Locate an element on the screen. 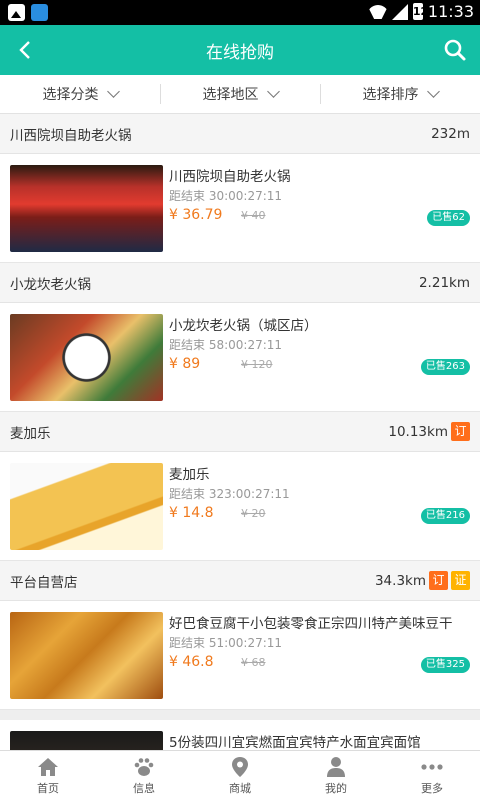 This screenshot has height=801, width=480. deal-countdown: 距结束 323:00:27:11 is located at coordinates (229, 494).